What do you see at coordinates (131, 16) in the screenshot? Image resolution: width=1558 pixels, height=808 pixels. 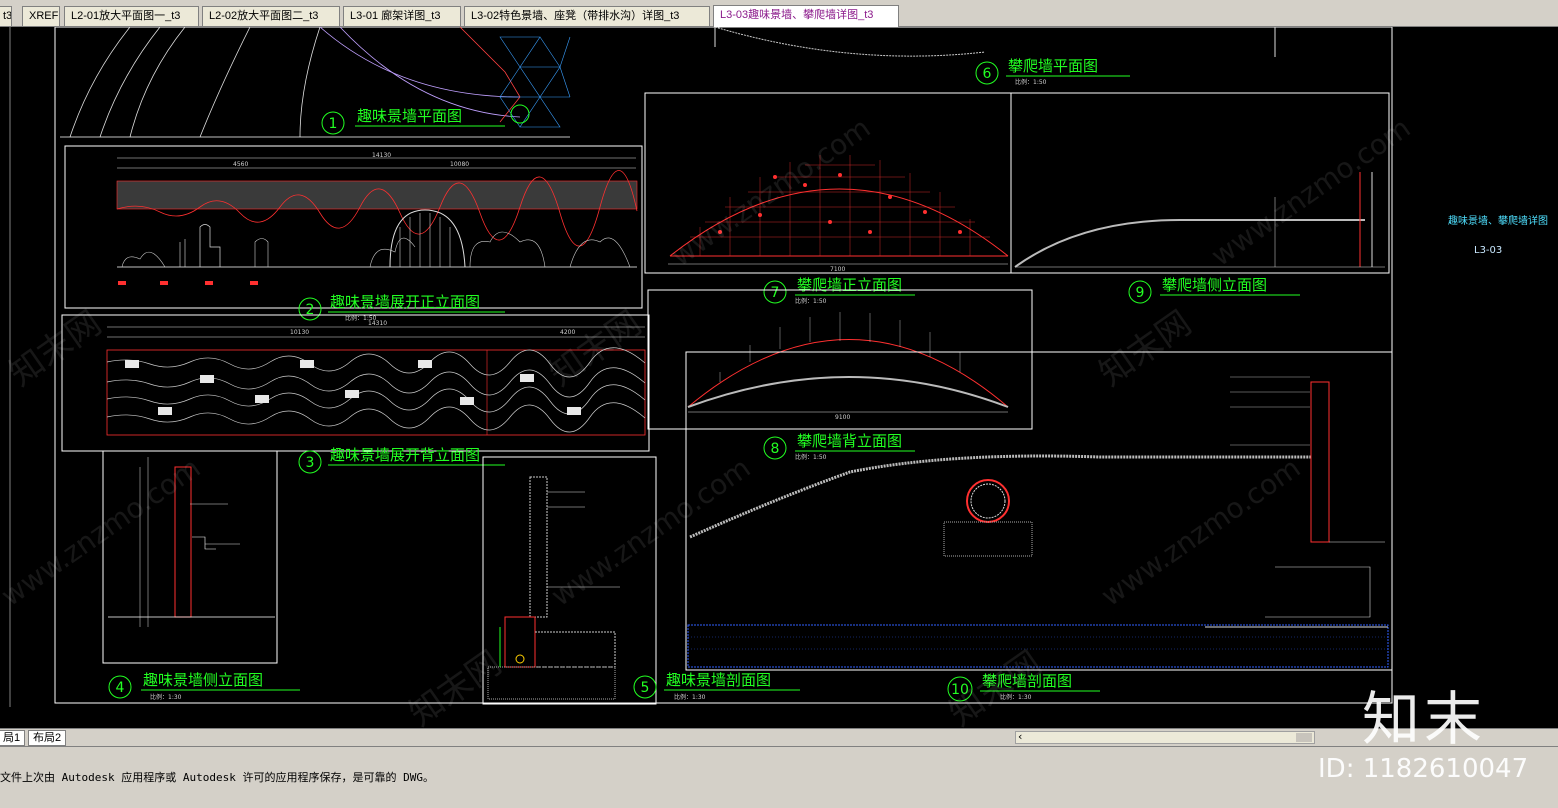 I see `tab-l2-01: L2-01放大平面图一_t3` at bounding box center [131, 16].